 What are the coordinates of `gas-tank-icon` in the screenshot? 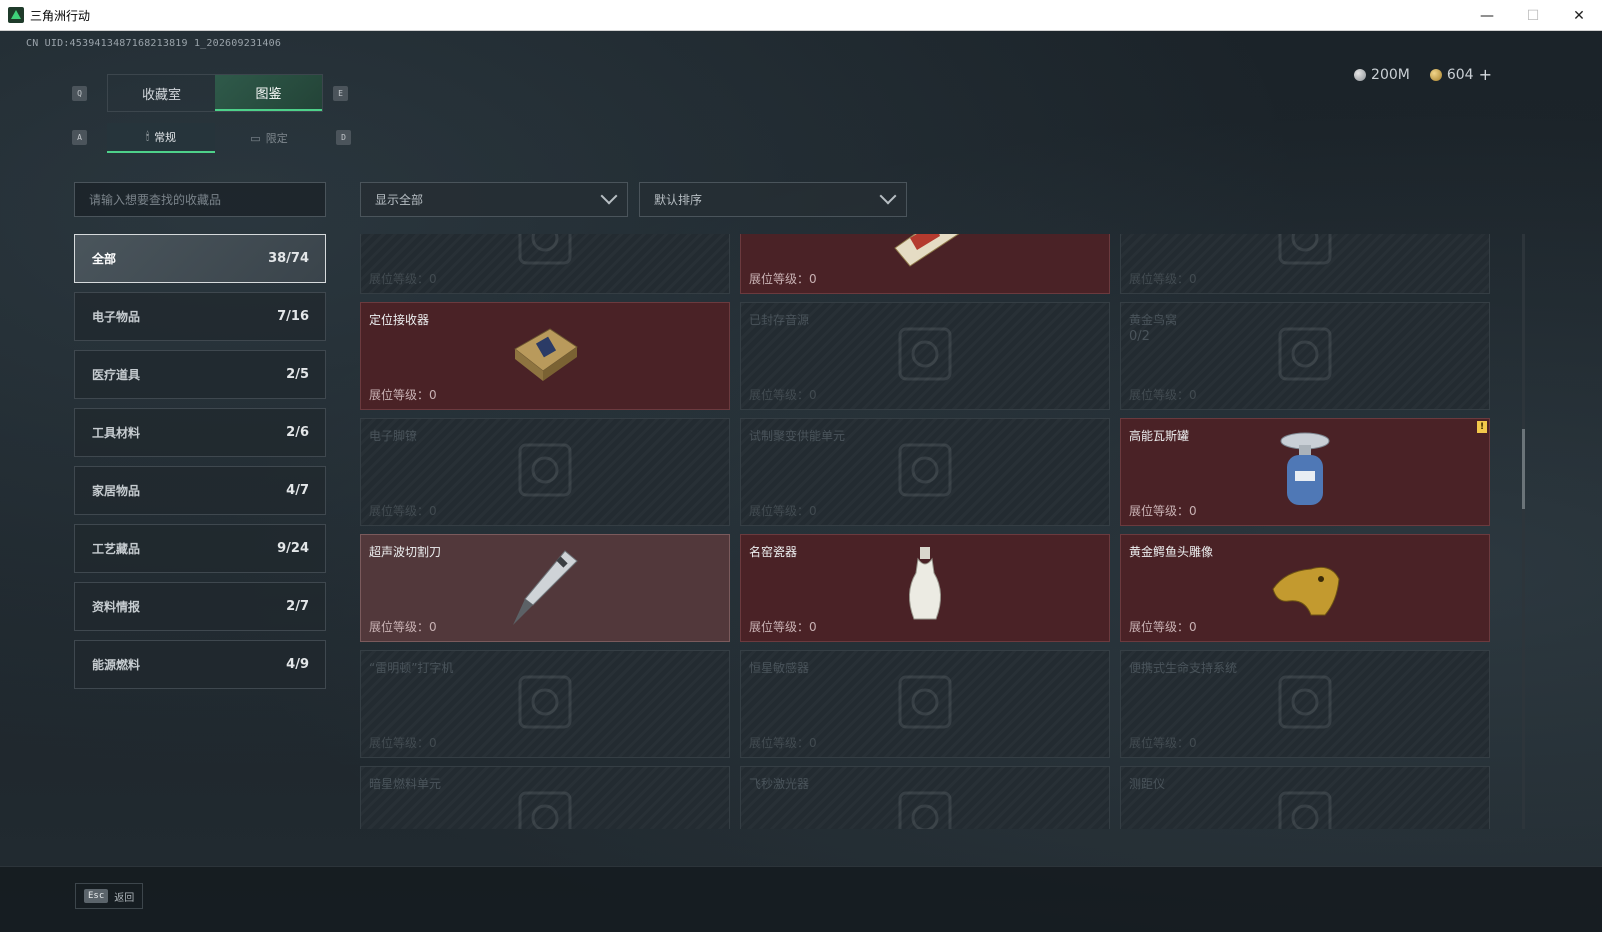 It's located at (1305, 472).